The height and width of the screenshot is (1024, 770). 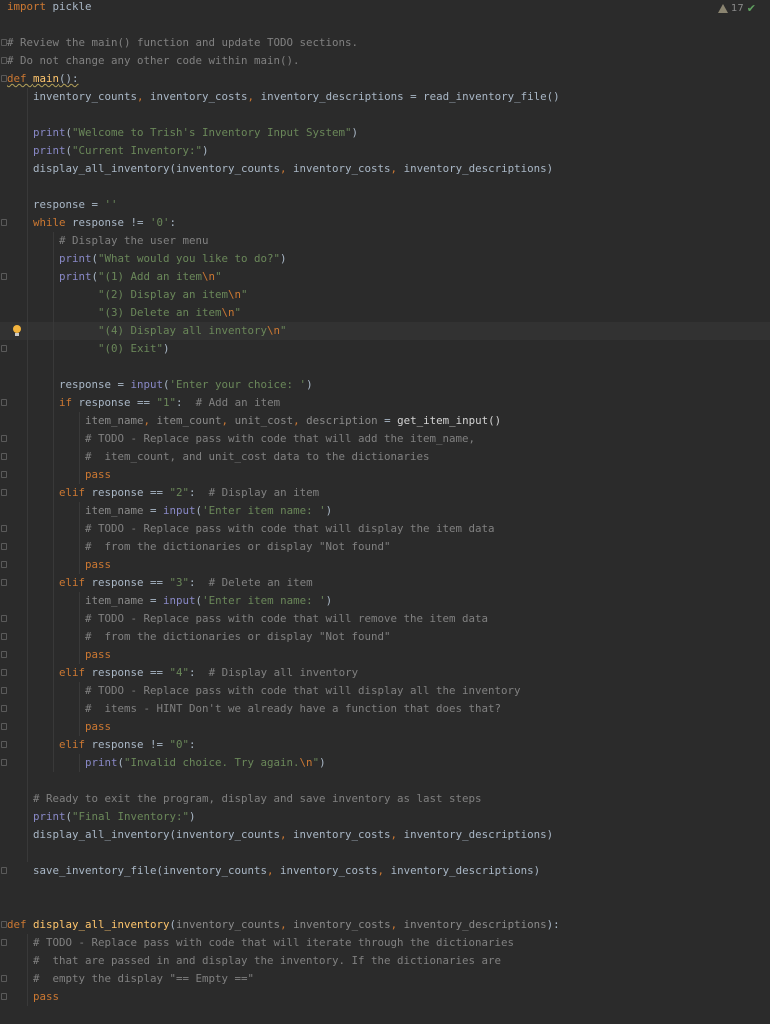 What do you see at coordinates (385, 79) in the screenshot?
I see `code-line: def main():` at bounding box center [385, 79].